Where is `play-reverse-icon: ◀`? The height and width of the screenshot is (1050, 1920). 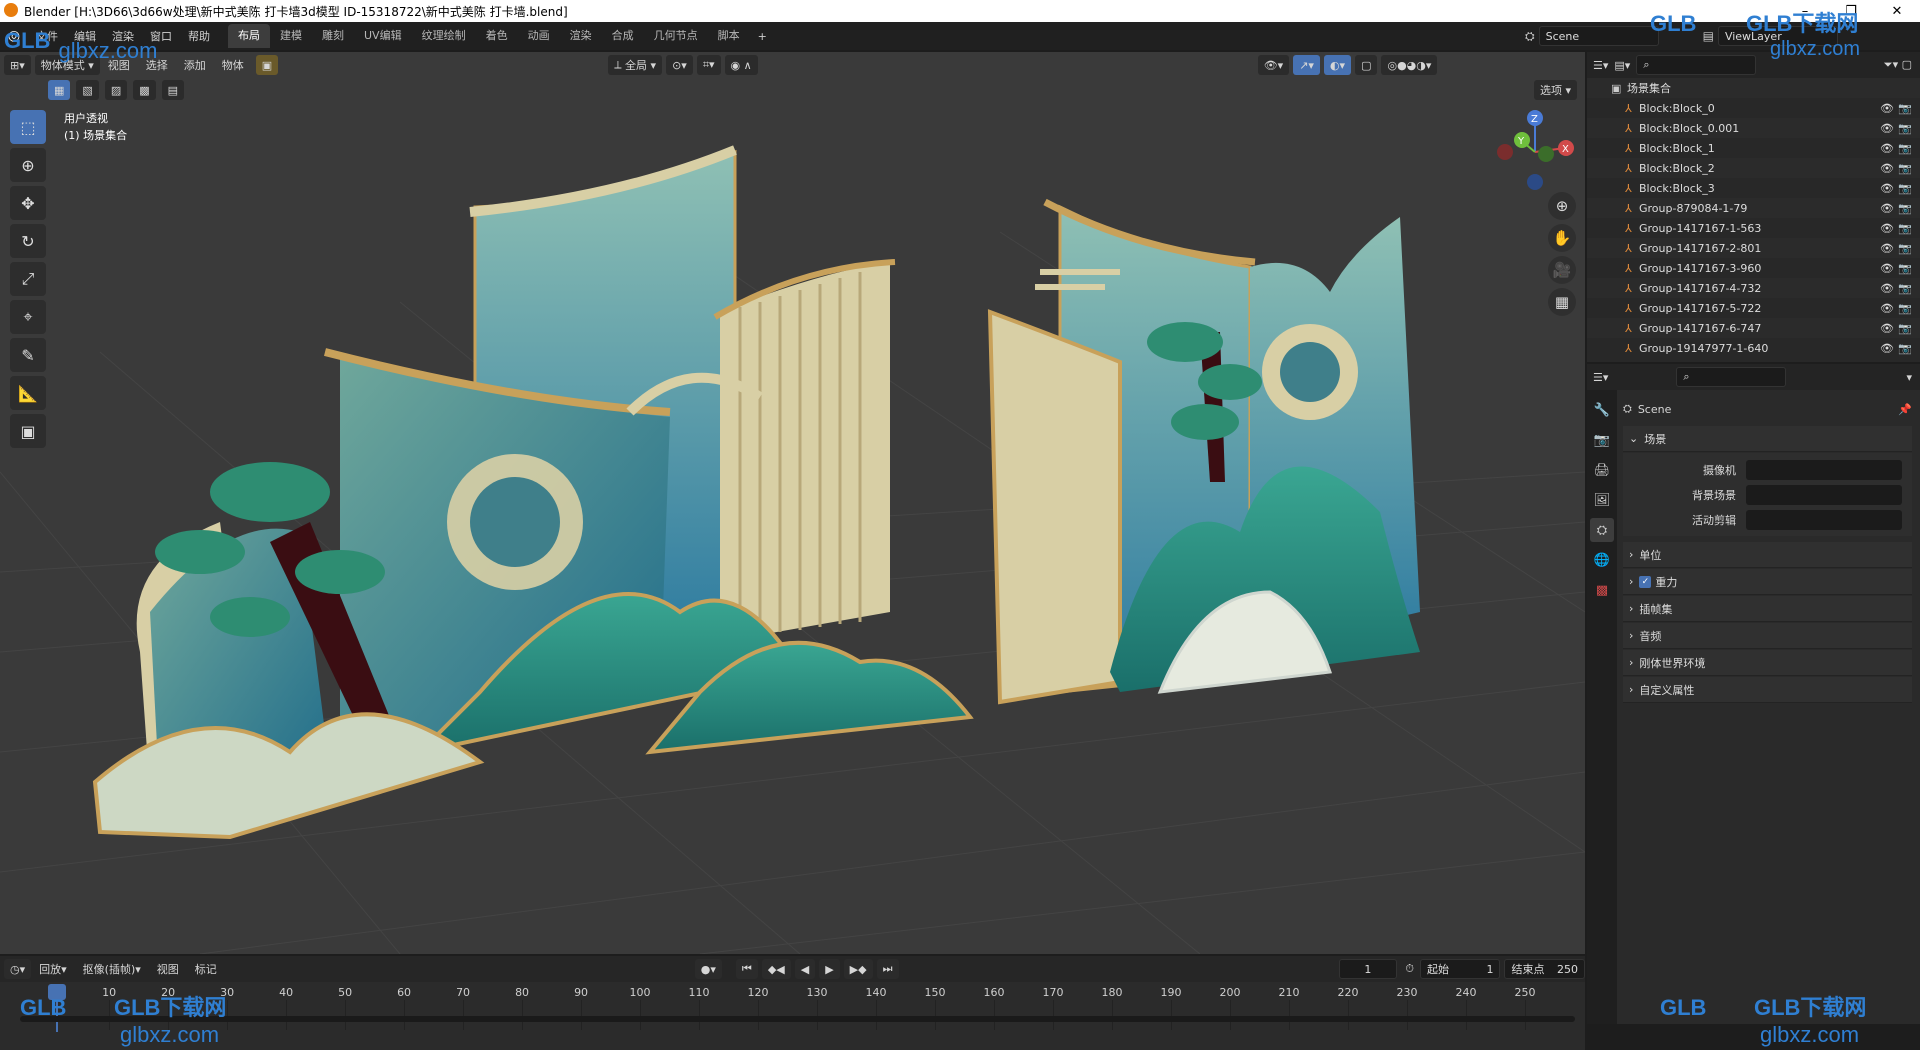
play-reverse-icon: ◀ is located at coordinates (805, 969).